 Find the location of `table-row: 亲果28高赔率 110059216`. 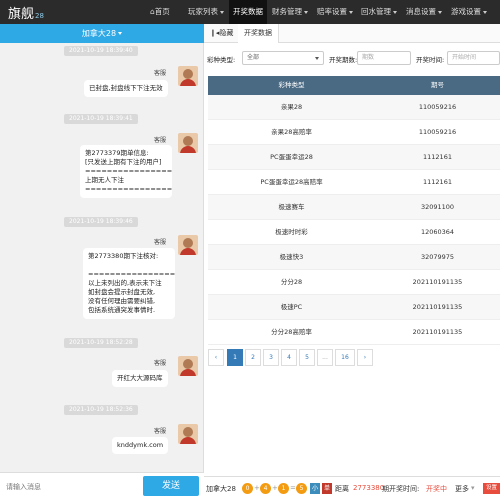

table-row: 亲果28高赔率 110059216 is located at coordinates (354, 132).